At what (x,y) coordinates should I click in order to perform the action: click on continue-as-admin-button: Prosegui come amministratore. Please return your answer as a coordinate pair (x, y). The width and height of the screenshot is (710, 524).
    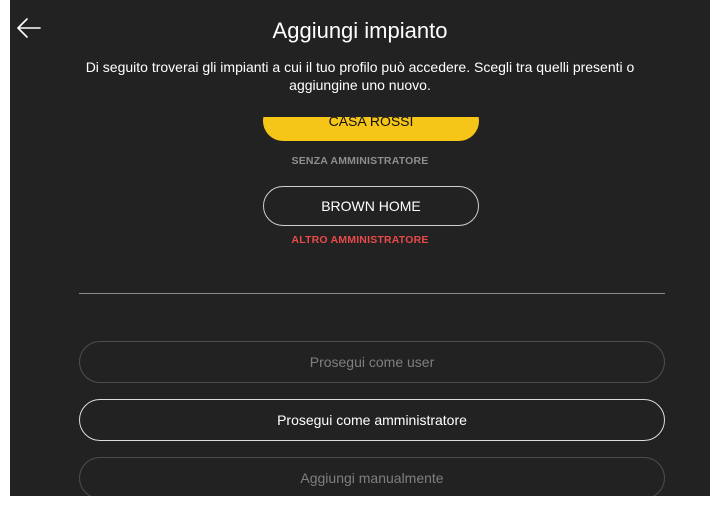
    Looking at the image, I should click on (372, 420).